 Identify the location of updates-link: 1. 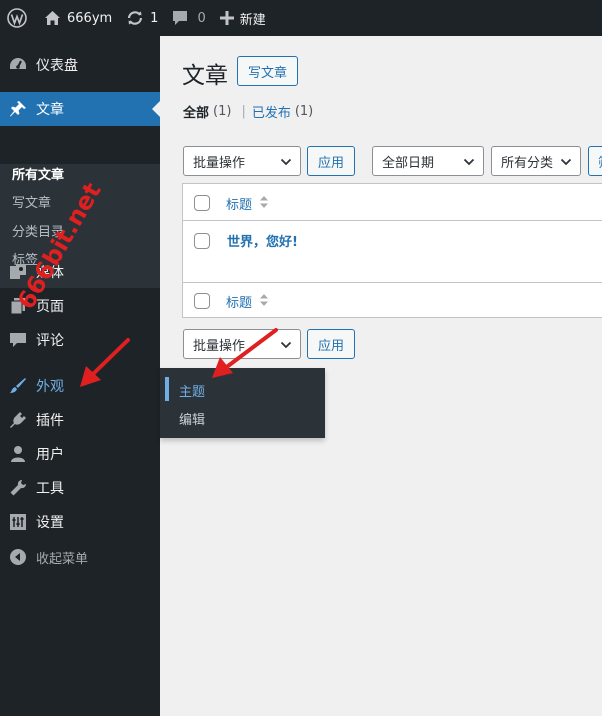
(142, 18).